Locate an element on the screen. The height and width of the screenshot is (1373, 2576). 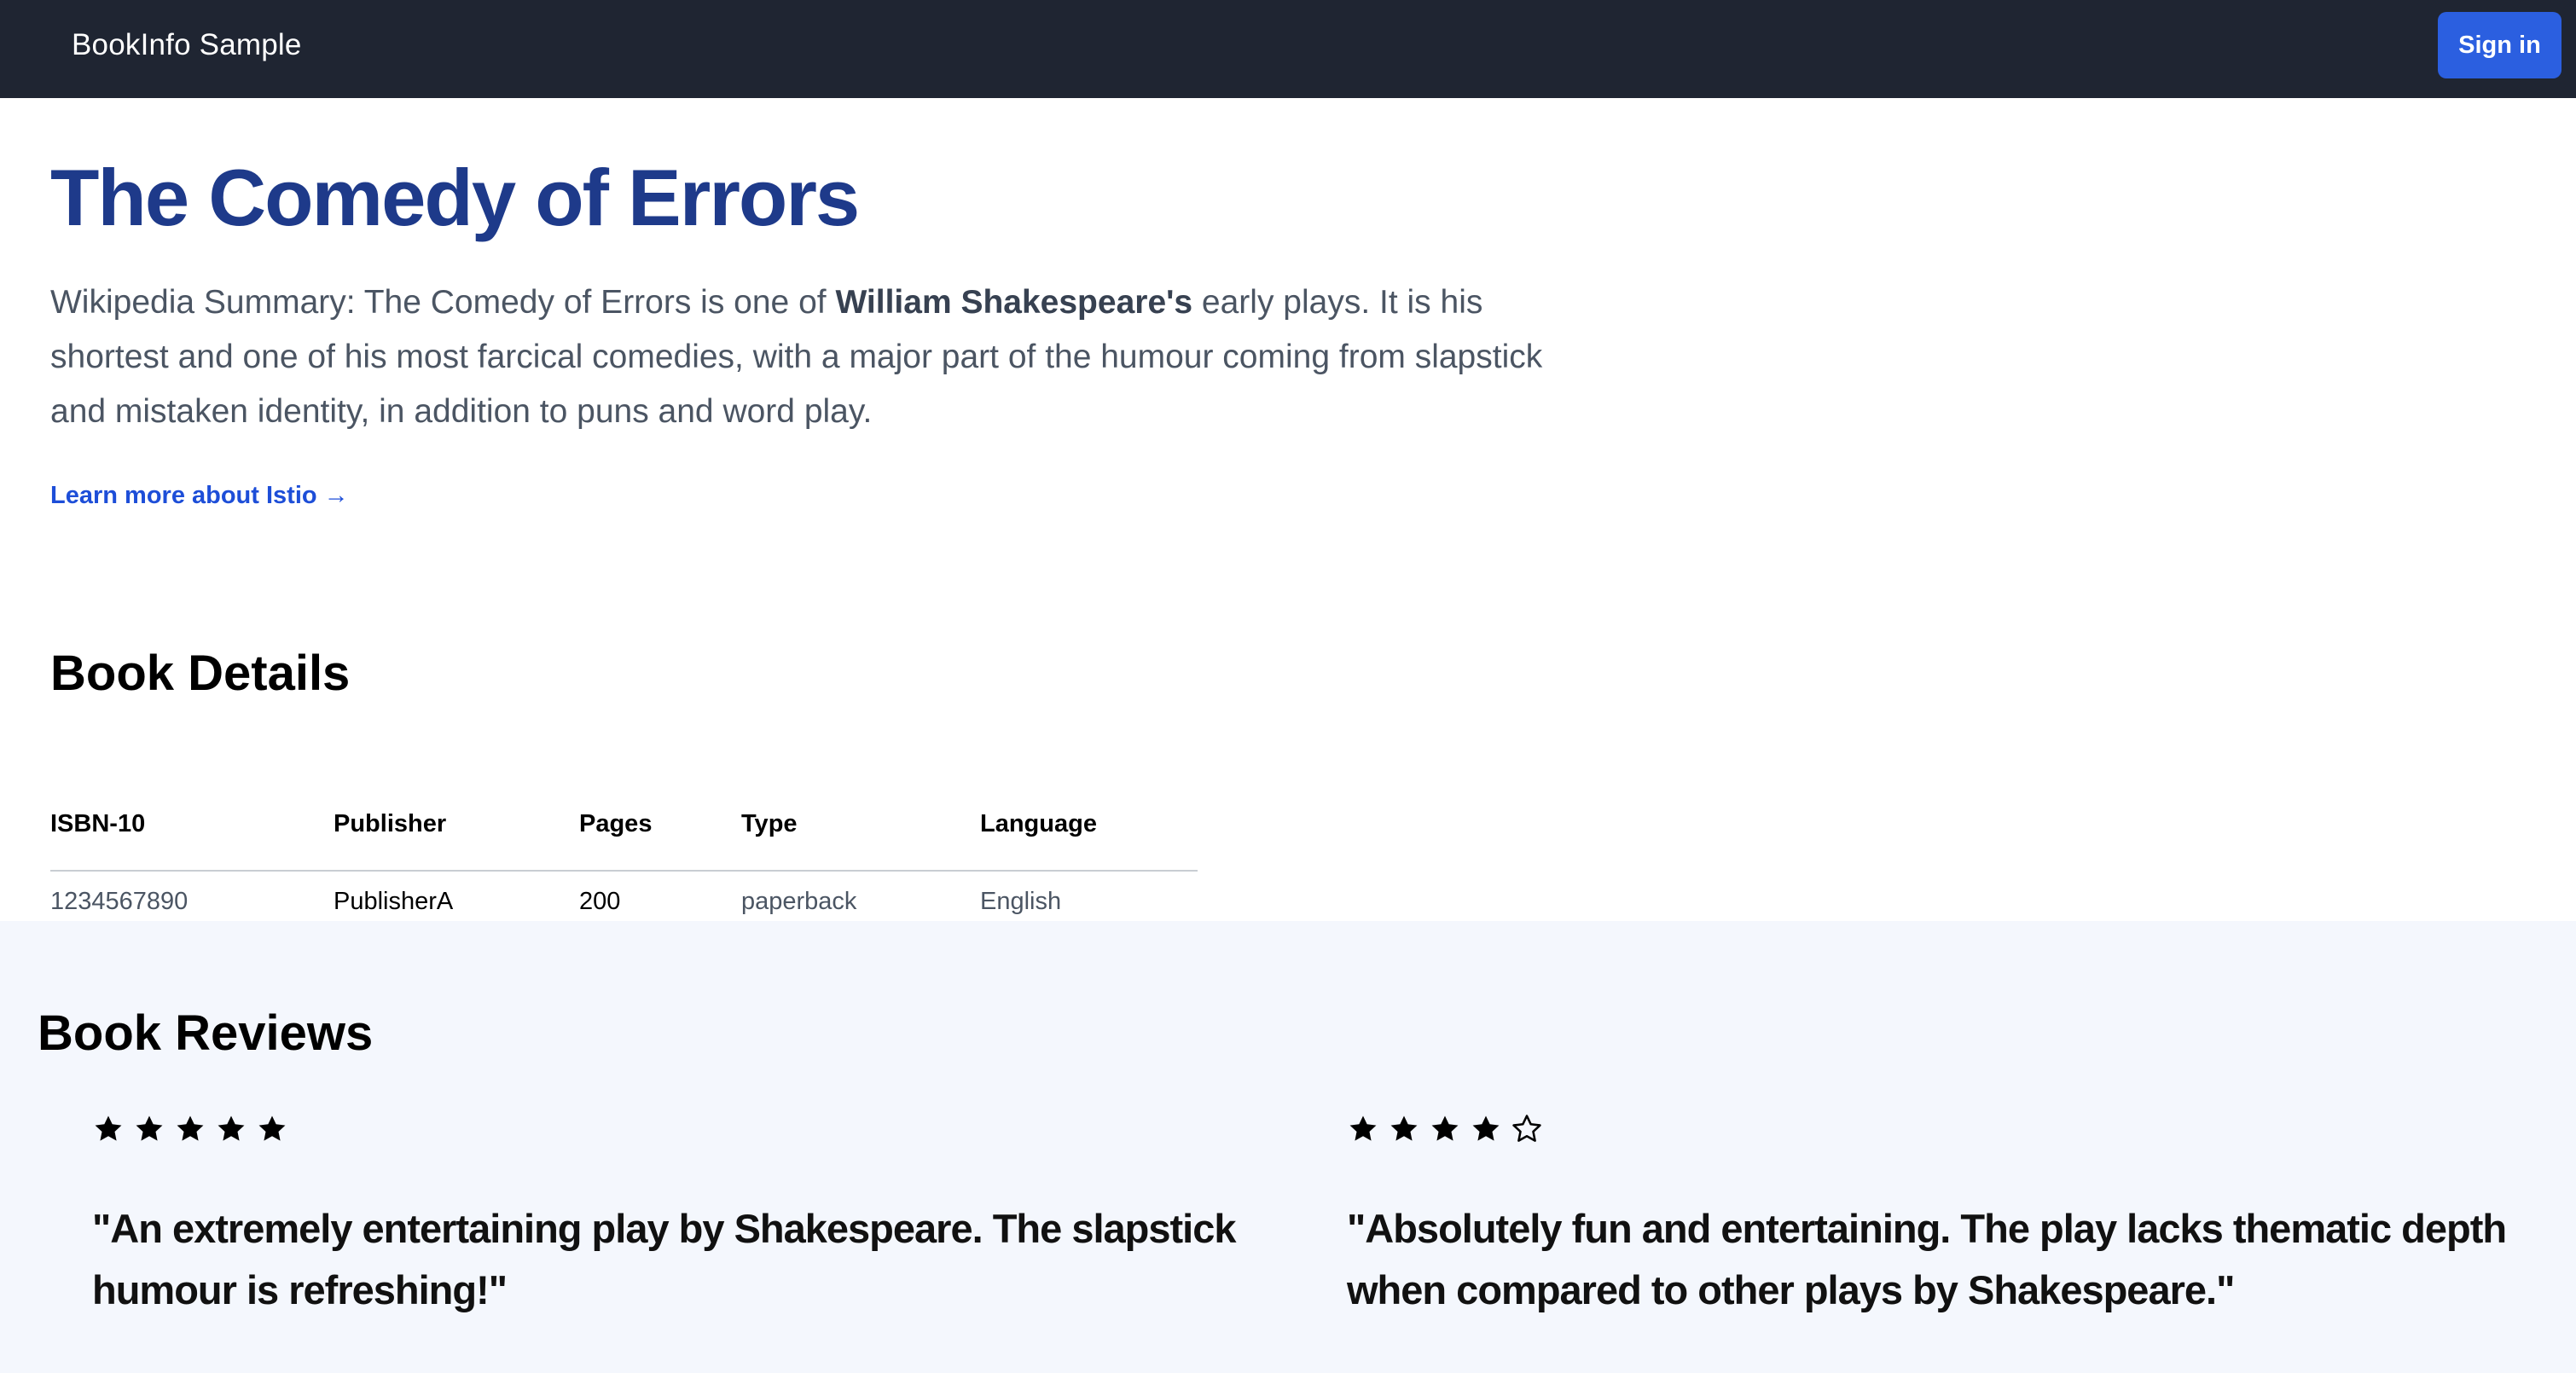
table-header-row: ISBN-10 Publisher Pages Type Language is located at coordinates (624, 841).